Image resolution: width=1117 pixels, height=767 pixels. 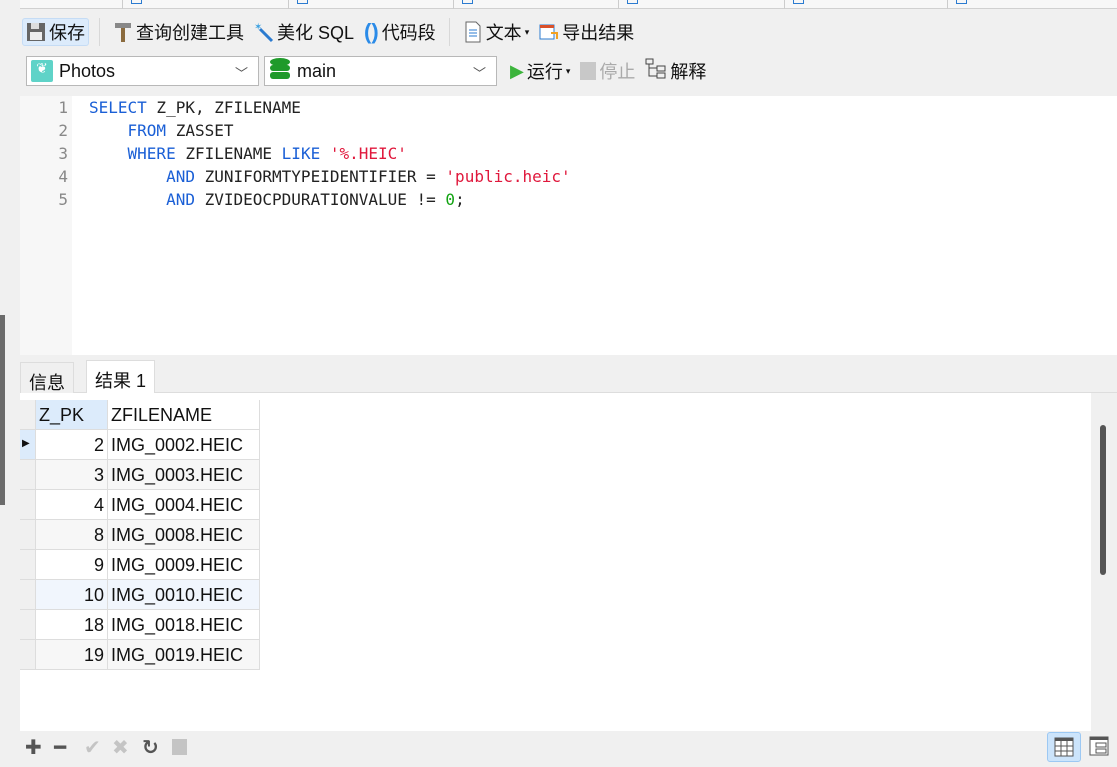 I want to click on stop-label: 停止, so click(x=617, y=72).